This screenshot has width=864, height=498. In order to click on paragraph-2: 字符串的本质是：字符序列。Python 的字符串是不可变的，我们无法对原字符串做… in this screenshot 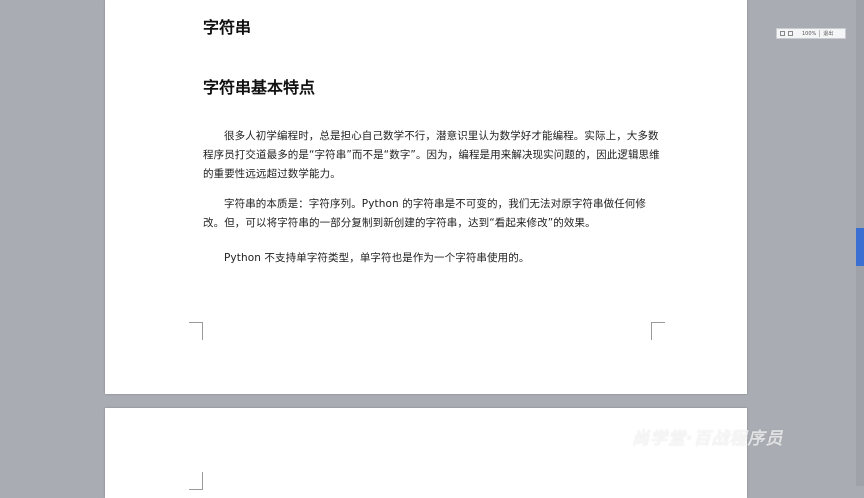, I will do `click(425, 213)`.